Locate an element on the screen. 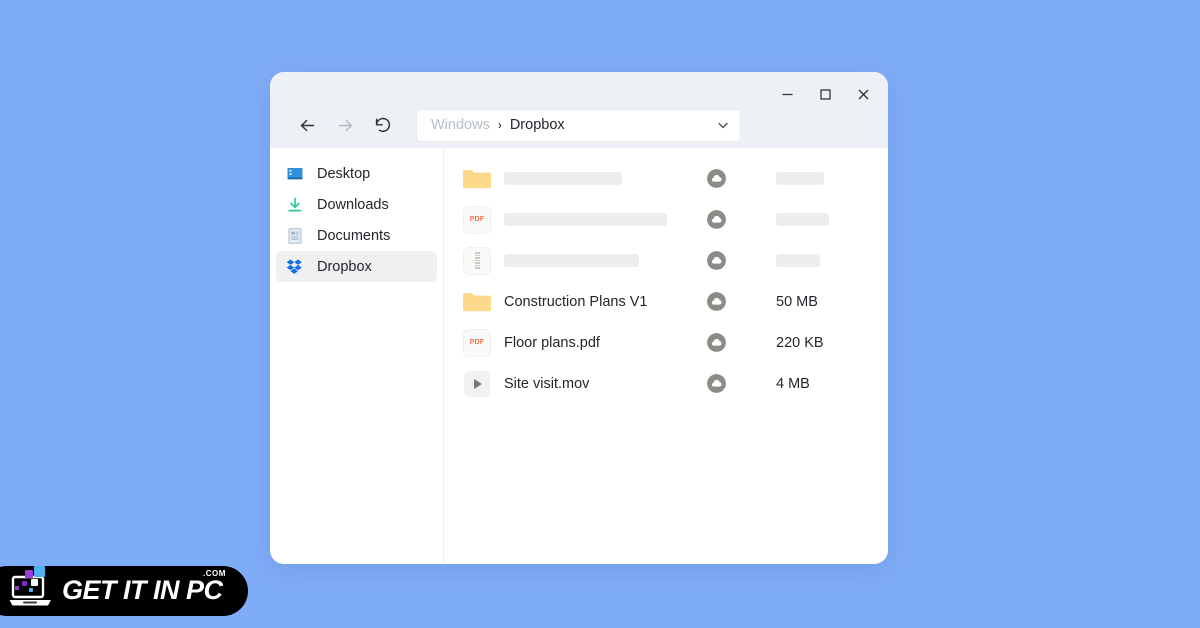 This screenshot has width=1200, height=628. file-name: Construction Plans V1 is located at coordinates (602, 302).